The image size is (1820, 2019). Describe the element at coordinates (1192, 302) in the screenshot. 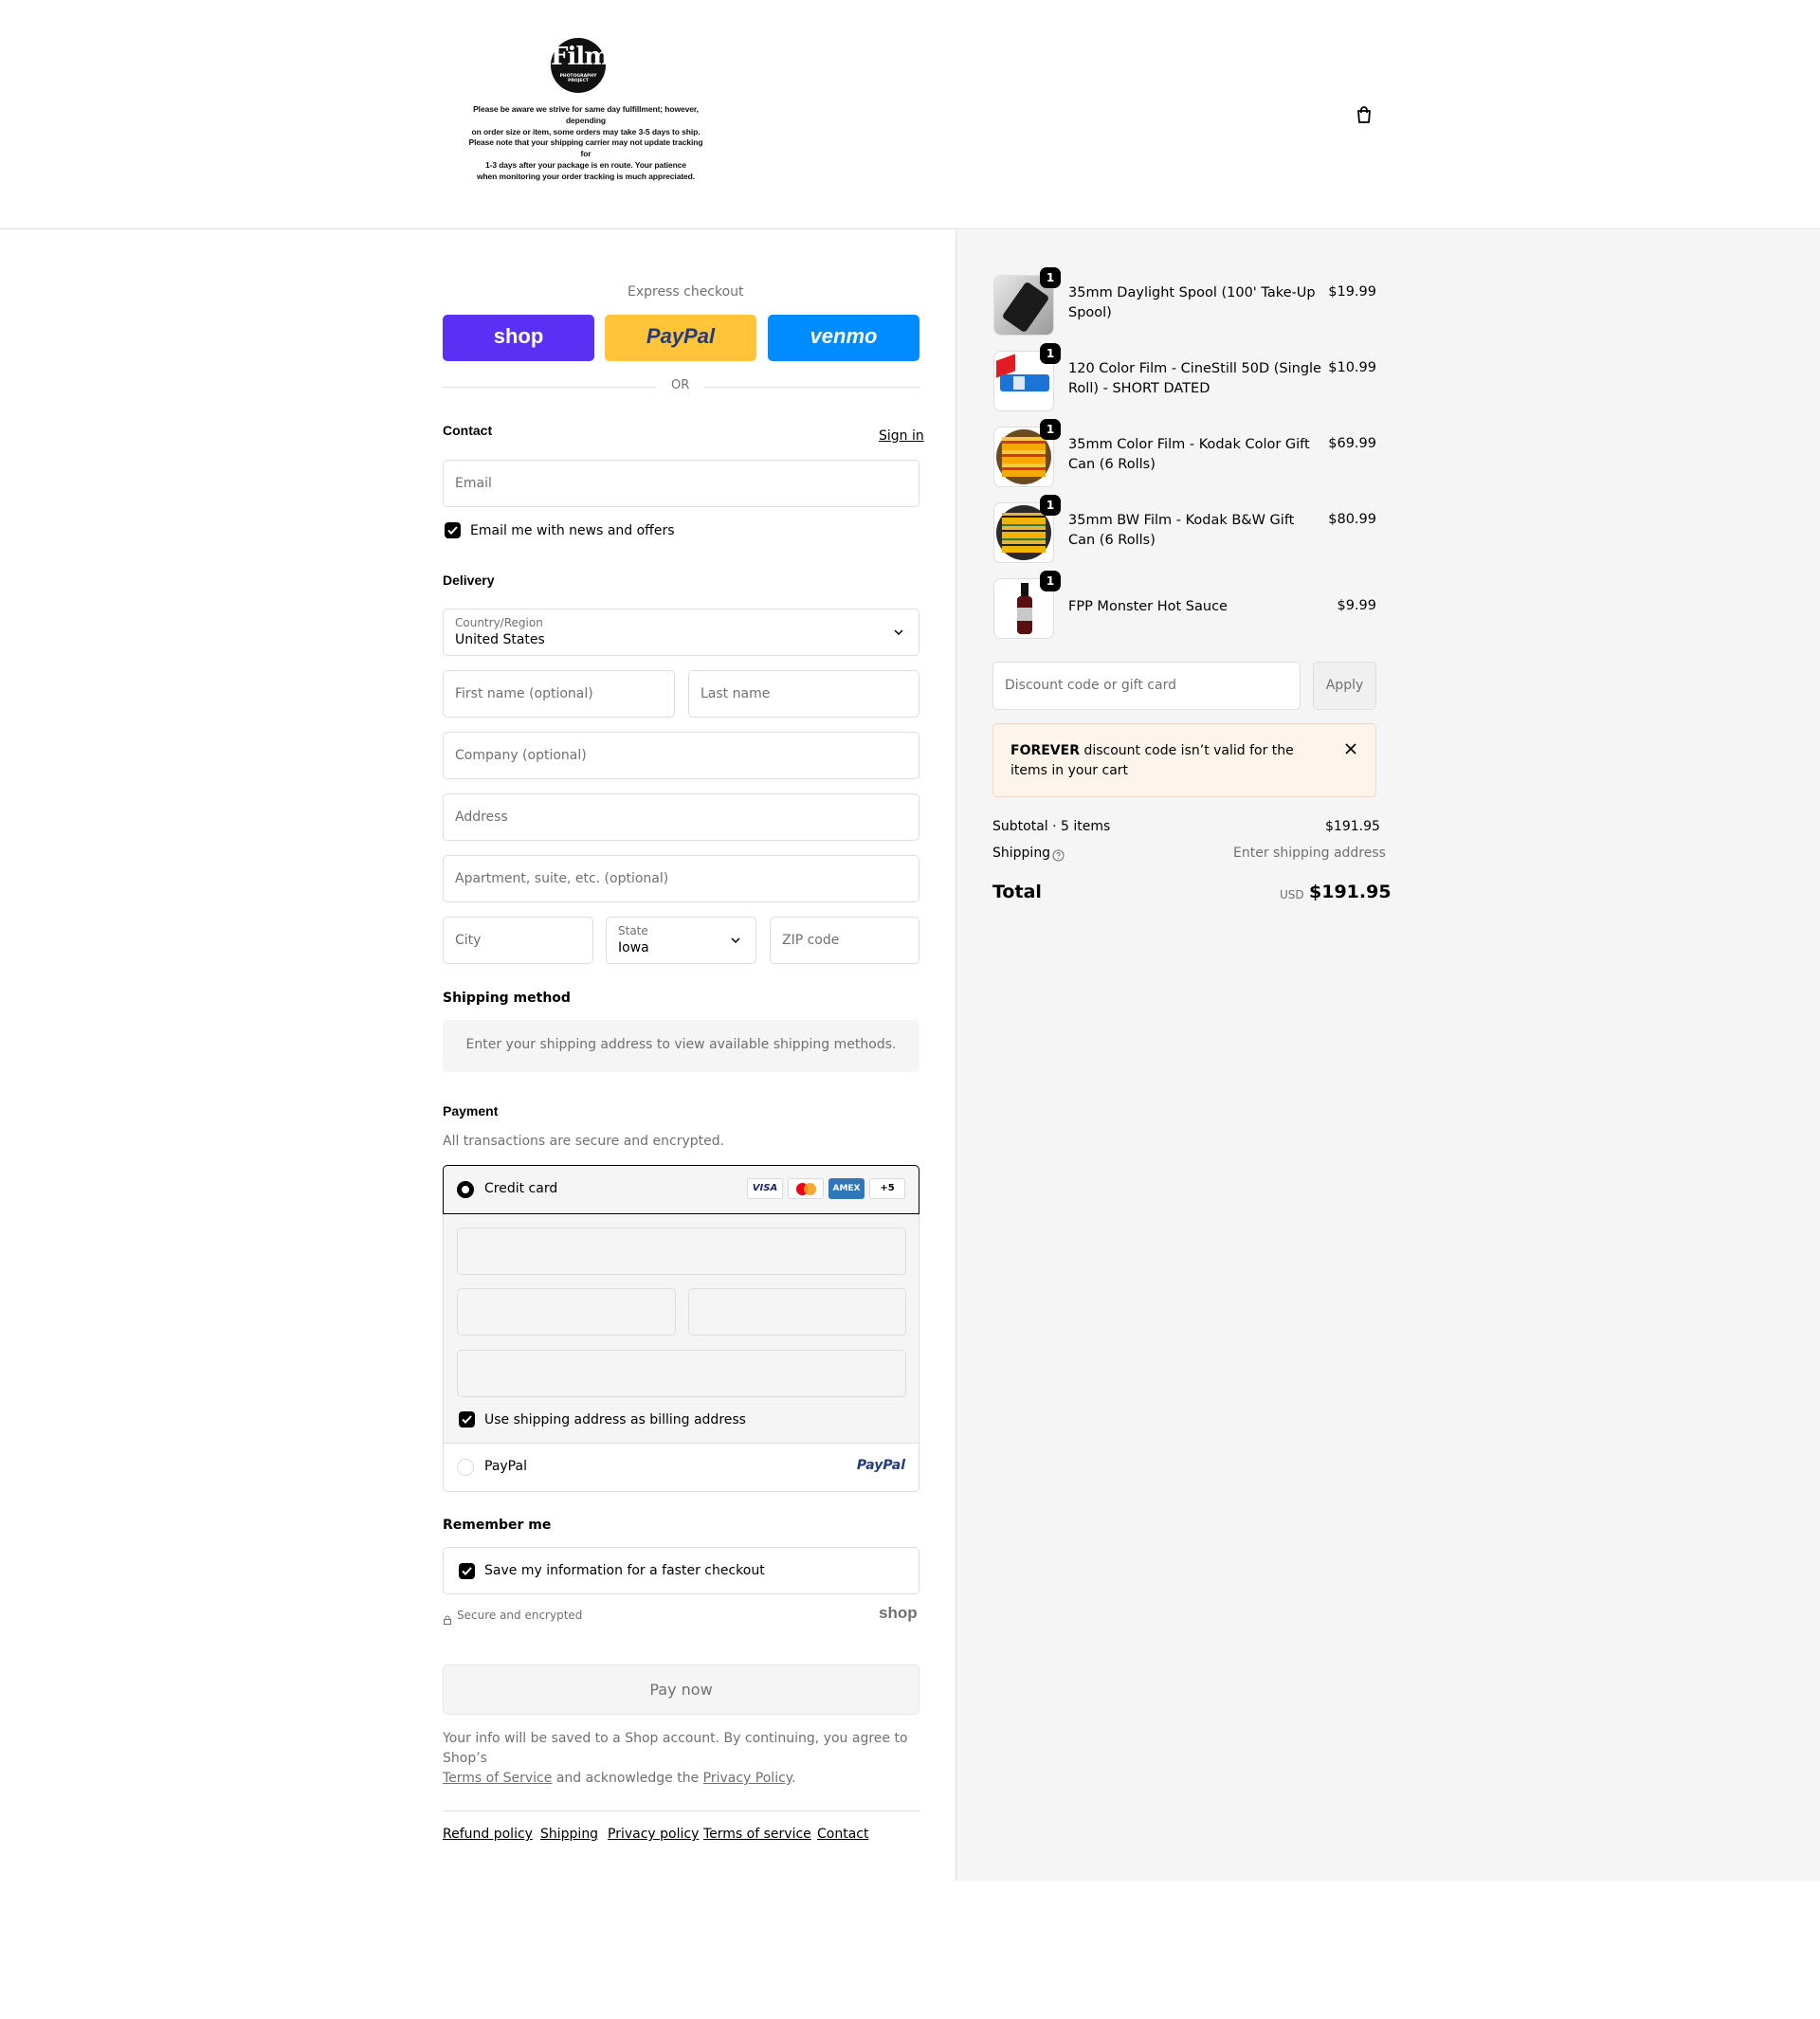

I see `item-name: 35mm Daylight Spool (100' Take-Up Spool)` at that location.